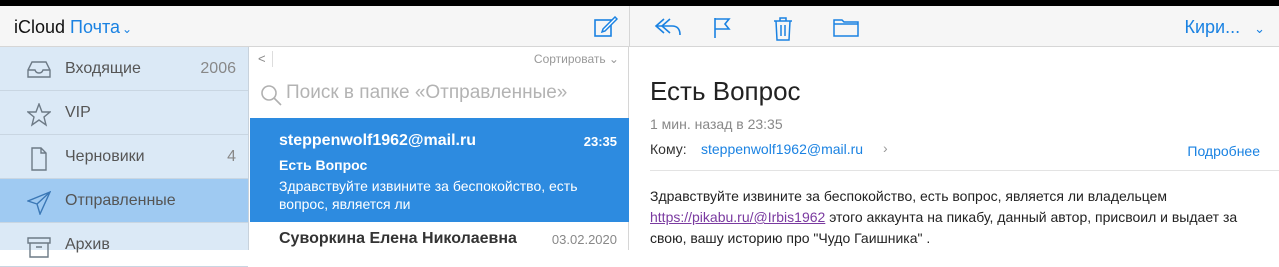 The image size is (1279, 267). I want to click on archive-icon, so click(39, 247).